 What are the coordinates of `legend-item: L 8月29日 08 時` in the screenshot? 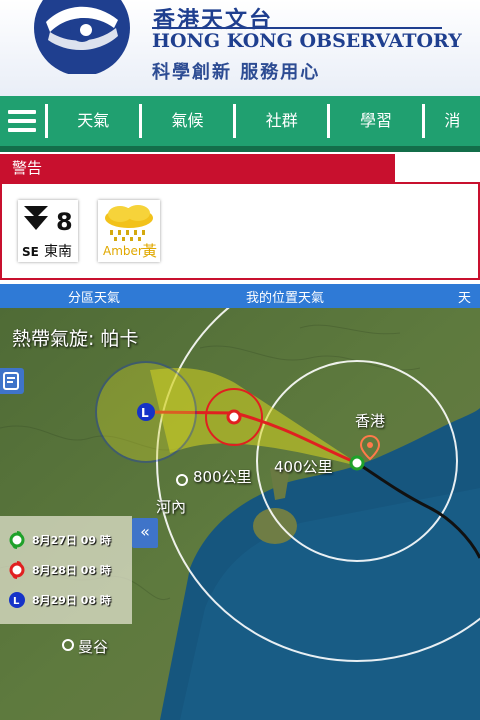 It's located at (59, 600).